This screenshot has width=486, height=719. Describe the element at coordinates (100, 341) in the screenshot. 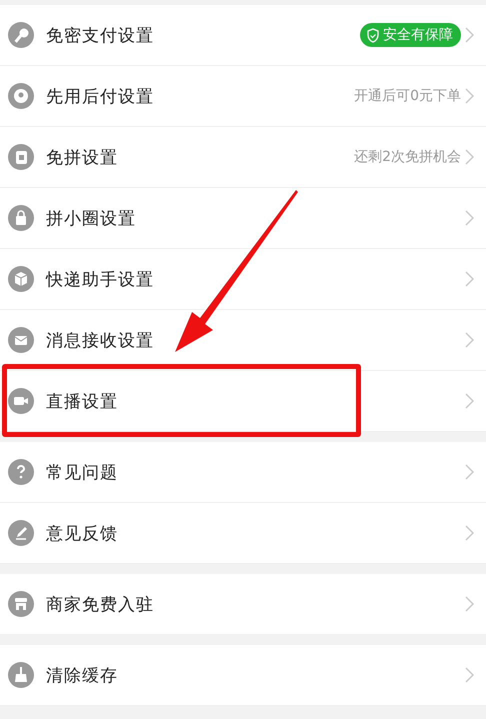

I see `row-label: 消息接收设置` at that location.